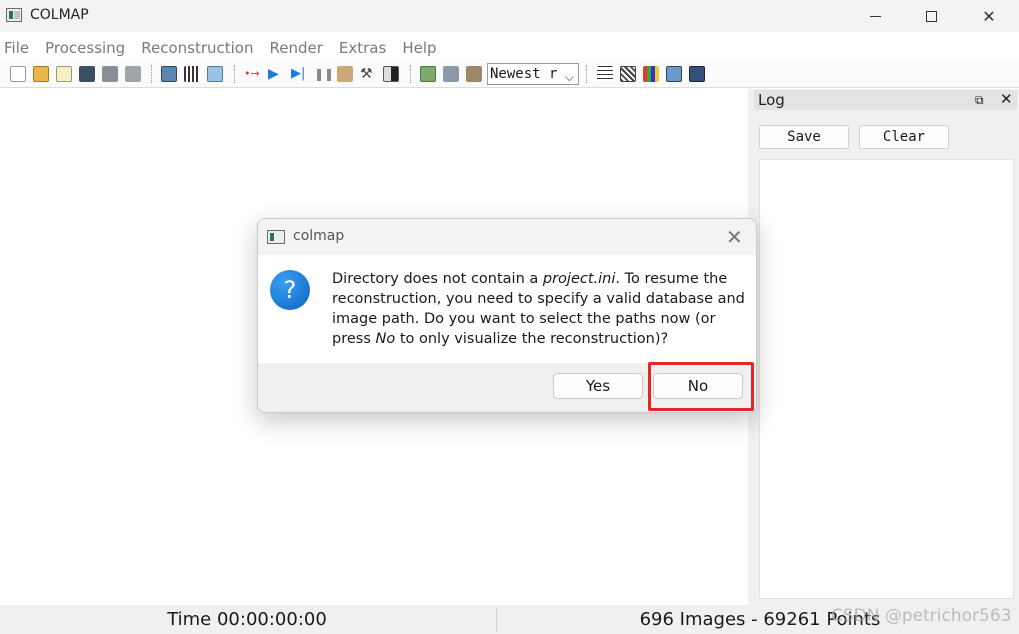  I want to click on chevron-down-icon: ⌵, so click(569, 77).